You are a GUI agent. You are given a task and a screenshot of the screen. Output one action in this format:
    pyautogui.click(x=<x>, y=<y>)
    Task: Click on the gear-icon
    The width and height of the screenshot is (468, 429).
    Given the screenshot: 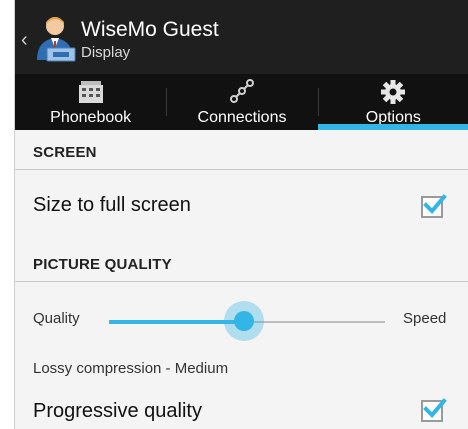 What is the action you would take?
    pyautogui.click(x=393, y=92)
    